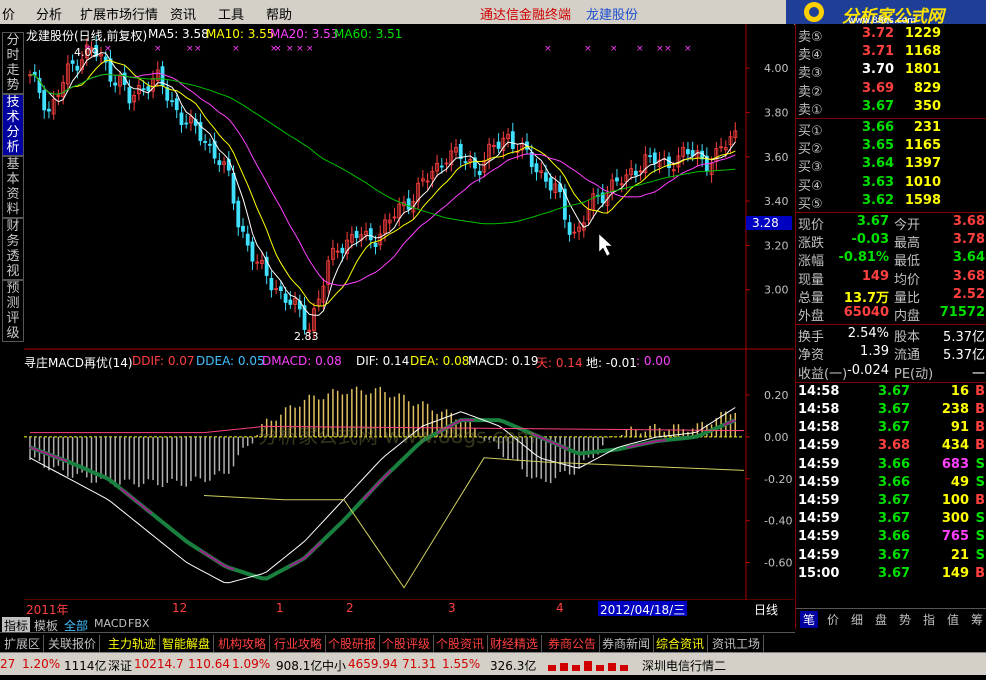 This screenshot has height=680, width=986. What do you see at coordinates (980, 428) in the screenshot?
I see `tick-direction: B` at bounding box center [980, 428].